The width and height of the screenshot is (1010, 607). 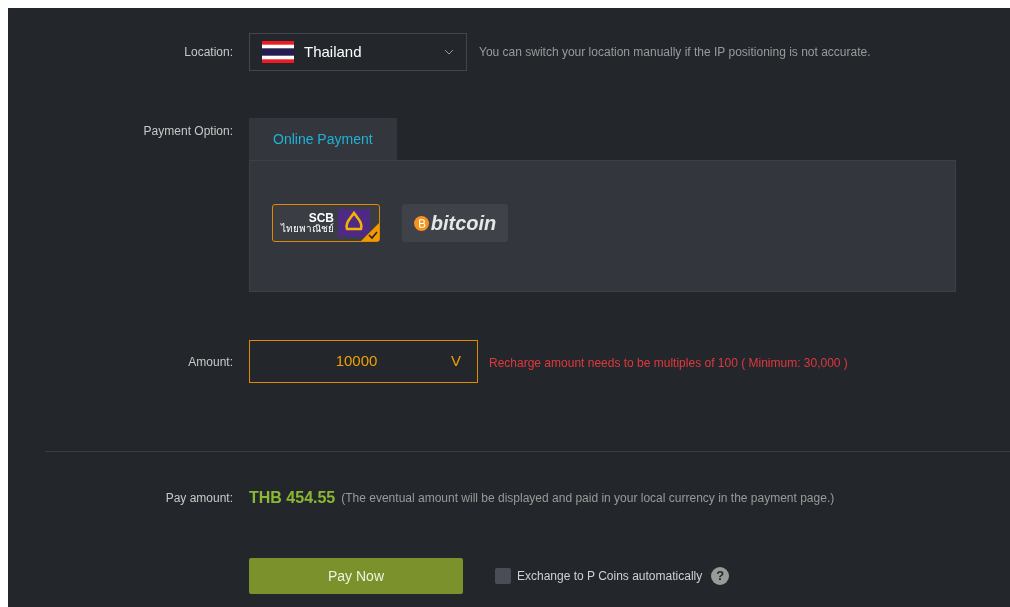 What do you see at coordinates (358, 52) in the screenshot?
I see `location-dropdown: Thailand` at bounding box center [358, 52].